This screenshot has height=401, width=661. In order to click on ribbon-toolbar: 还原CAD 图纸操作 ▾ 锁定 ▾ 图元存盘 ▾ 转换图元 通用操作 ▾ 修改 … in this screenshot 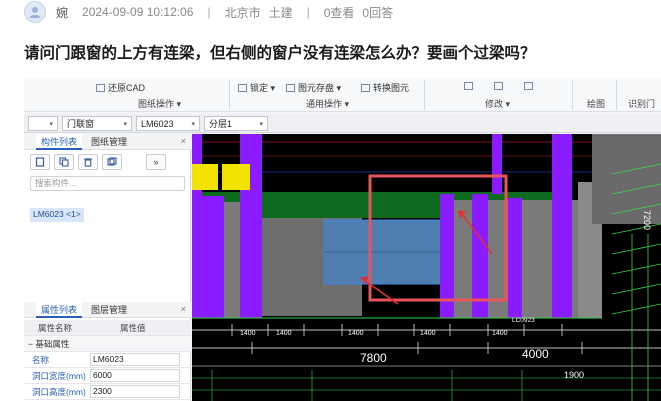, I will do `click(342, 95)`.